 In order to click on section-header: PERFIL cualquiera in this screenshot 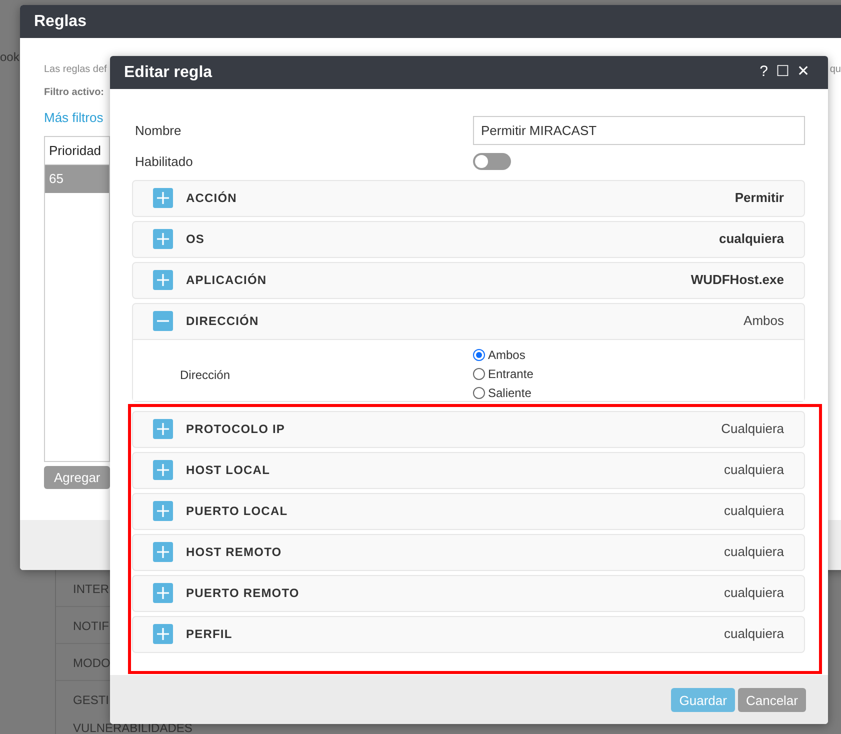, I will do `click(468, 634)`.